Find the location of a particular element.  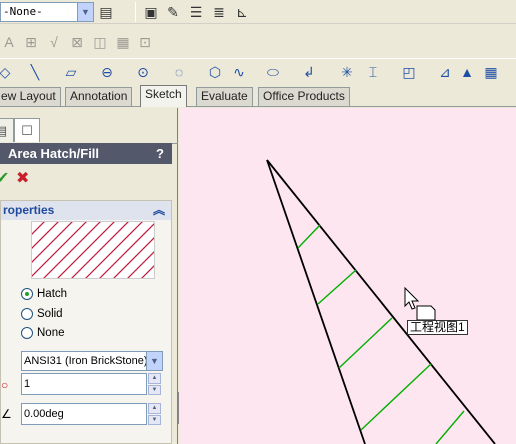

angle-icon: ∠ is located at coordinates (6, 414).